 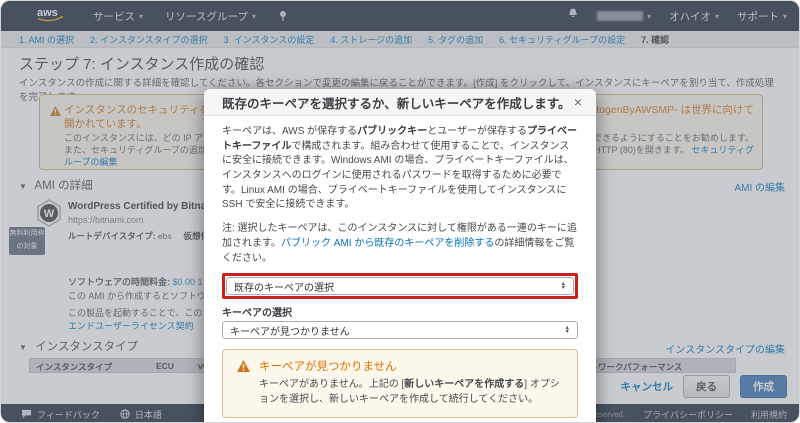 What do you see at coordinates (257, 314) in the screenshot?
I see `keypair-select-label: キーペアの選択` at bounding box center [257, 314].